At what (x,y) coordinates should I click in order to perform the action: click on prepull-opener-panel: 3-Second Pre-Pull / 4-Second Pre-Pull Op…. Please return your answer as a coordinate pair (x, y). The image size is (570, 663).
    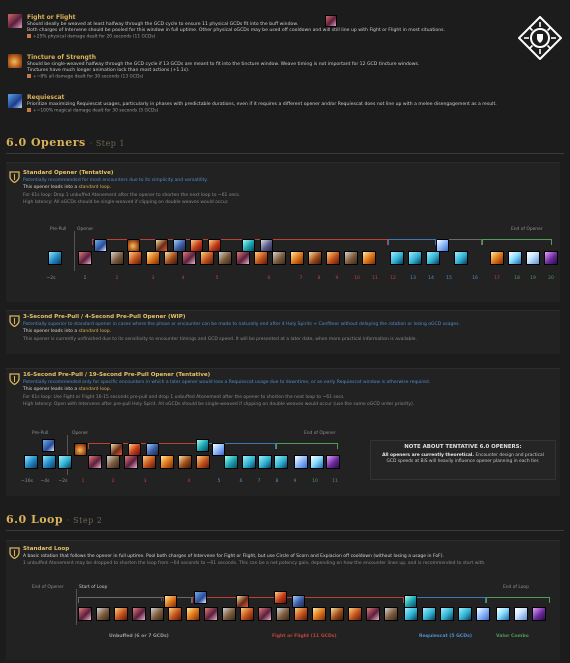
    Looking at the image, I should click on (283, 332).